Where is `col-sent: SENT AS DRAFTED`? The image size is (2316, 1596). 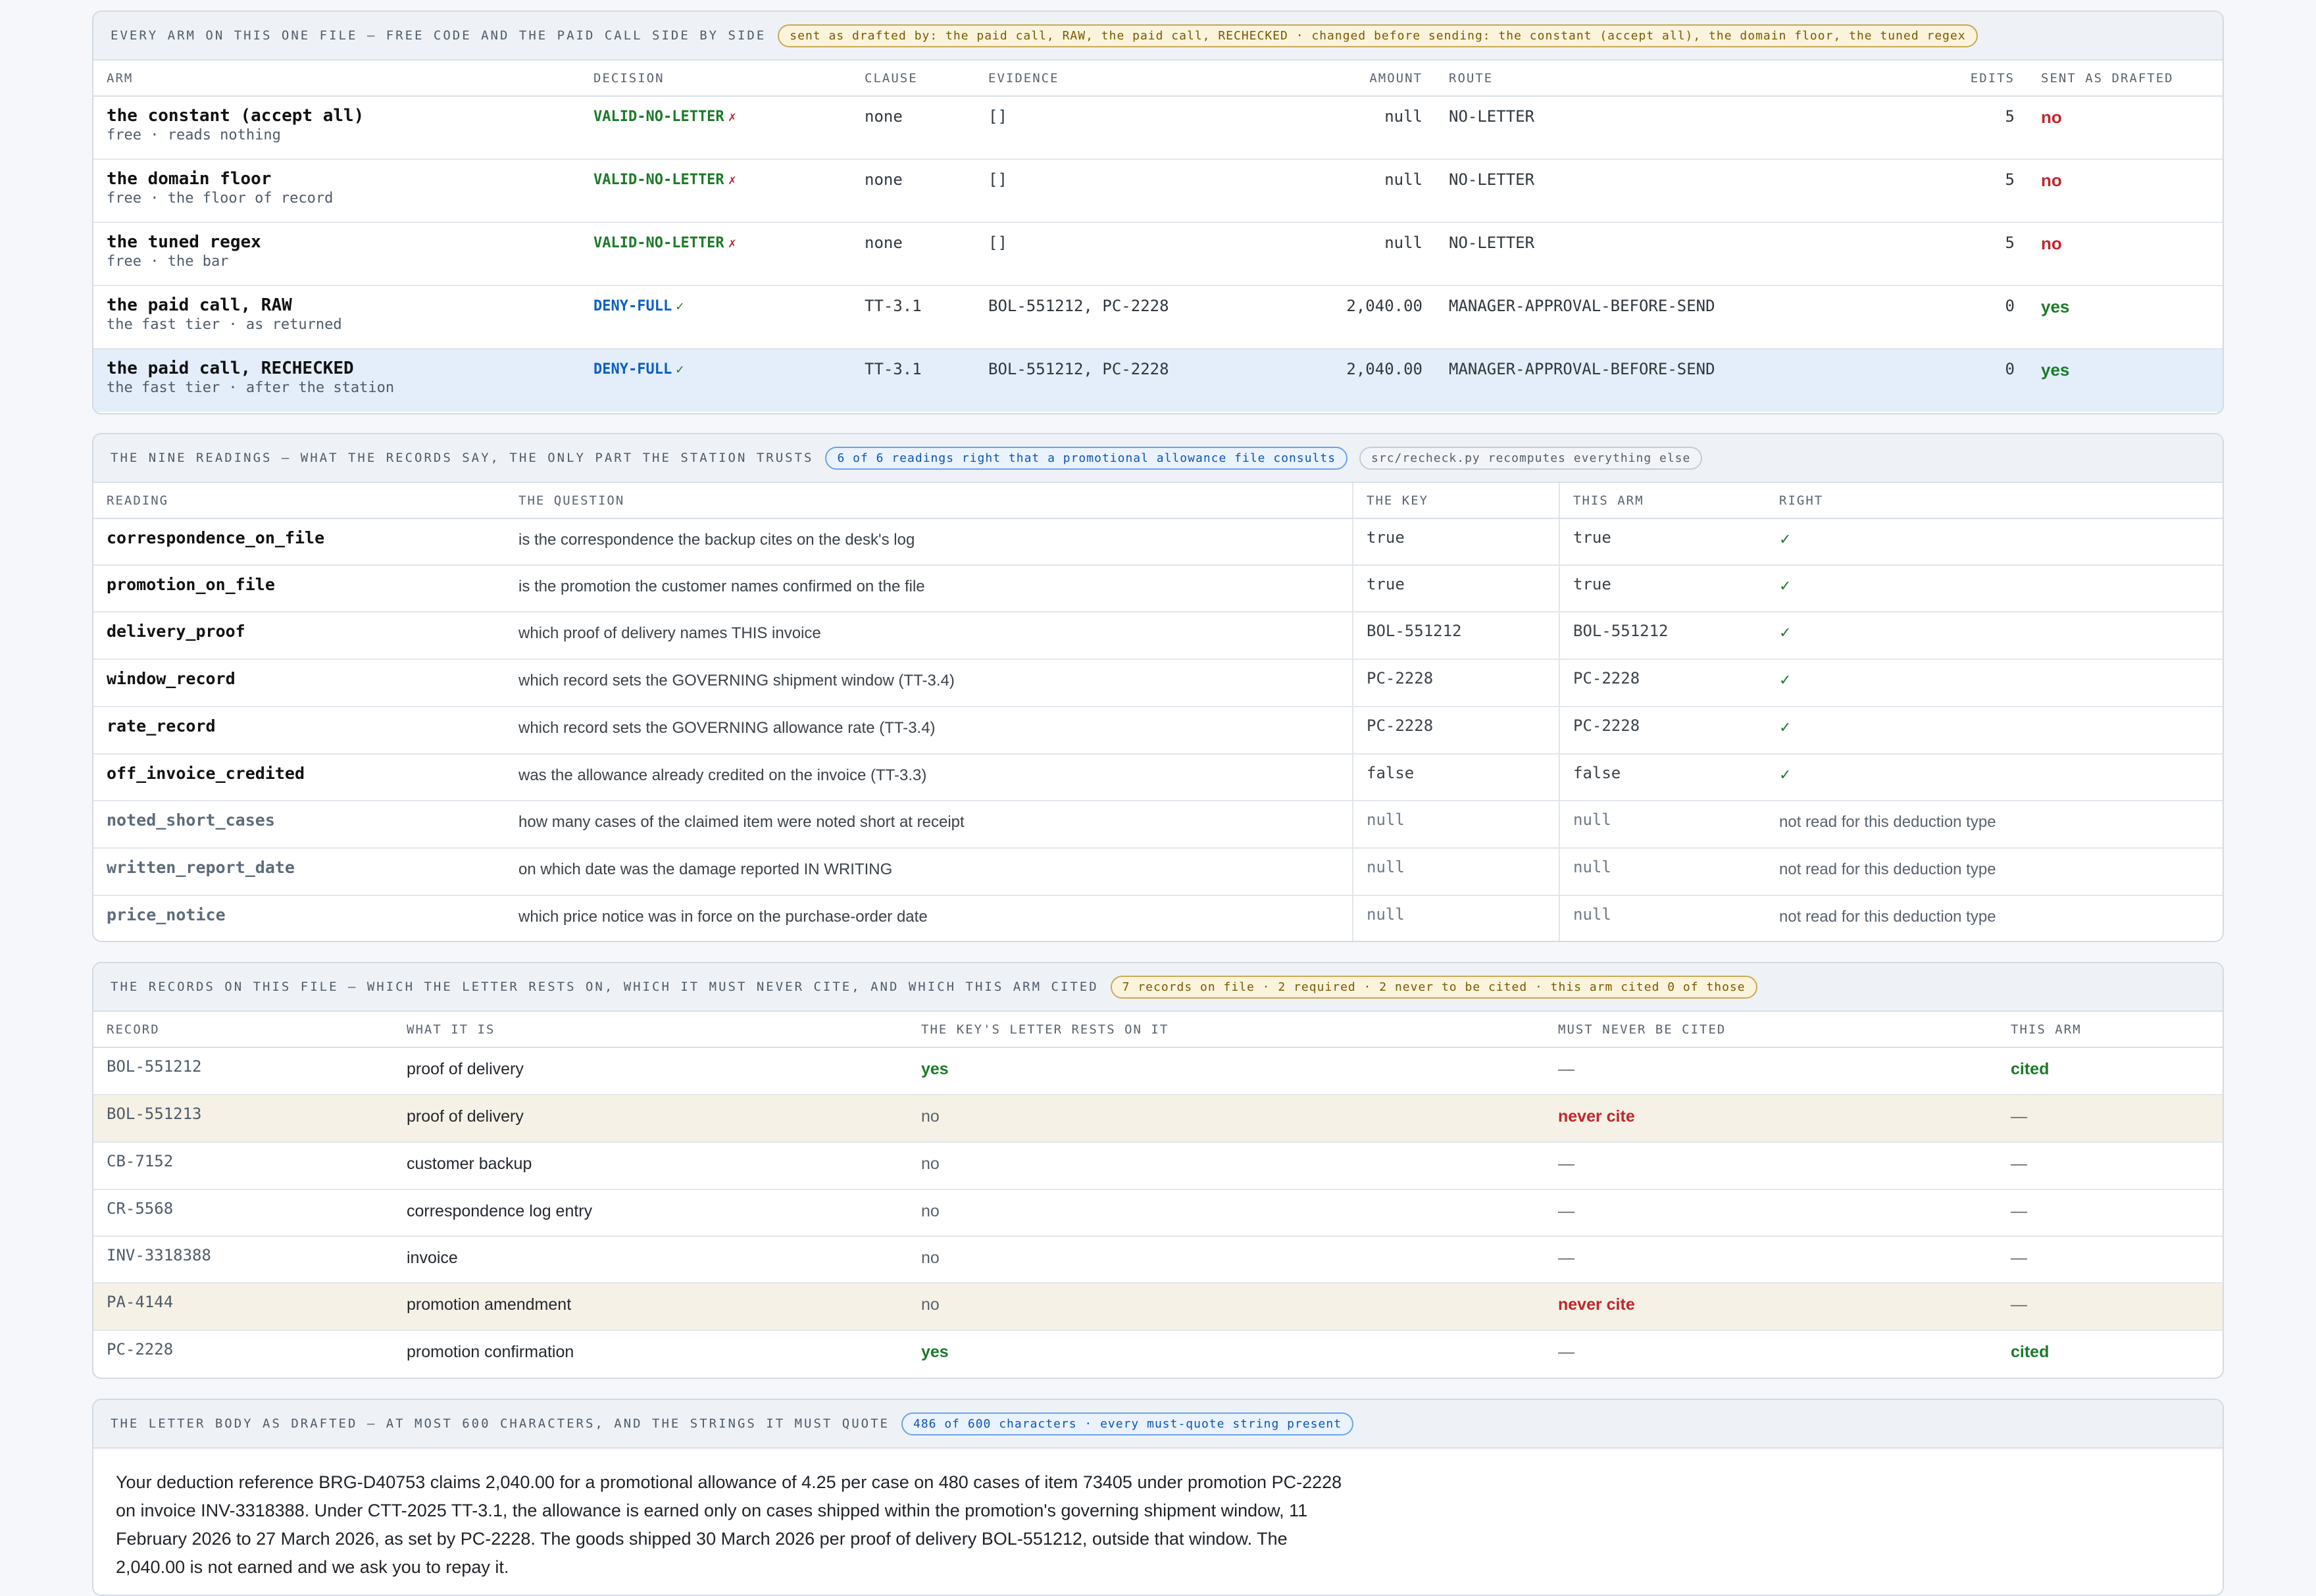
col-sent: SENT AS DRAFTED is located at coordinates (2125, 79).